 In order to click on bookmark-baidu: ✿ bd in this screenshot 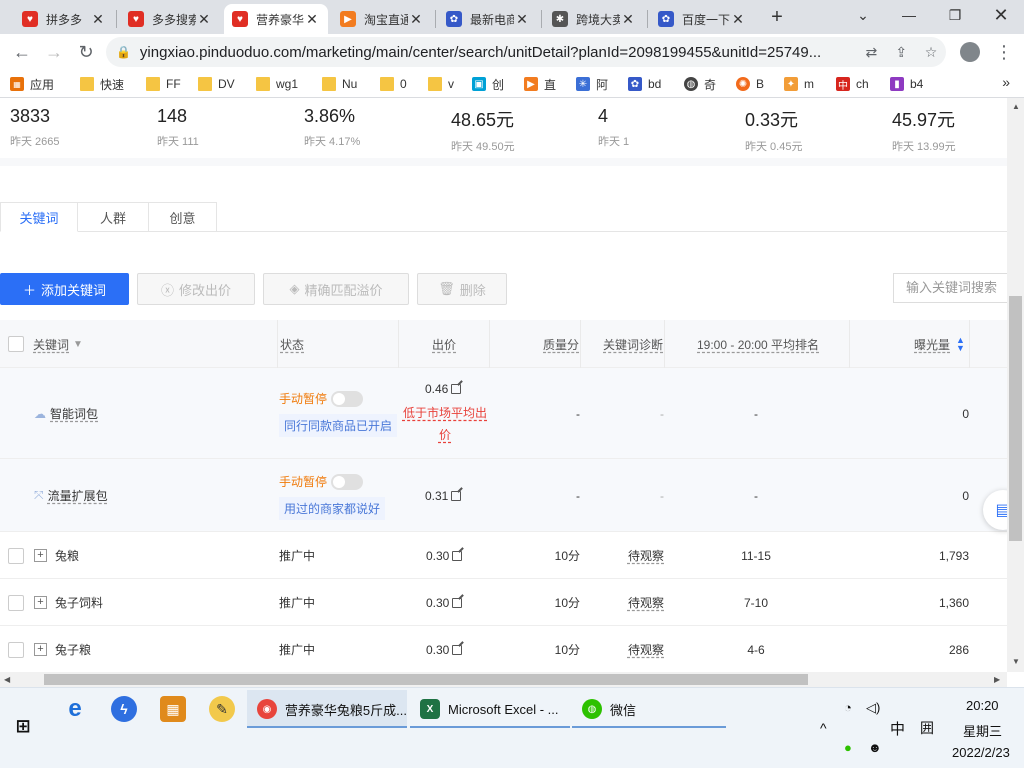, I will do `click(644, 84)`.